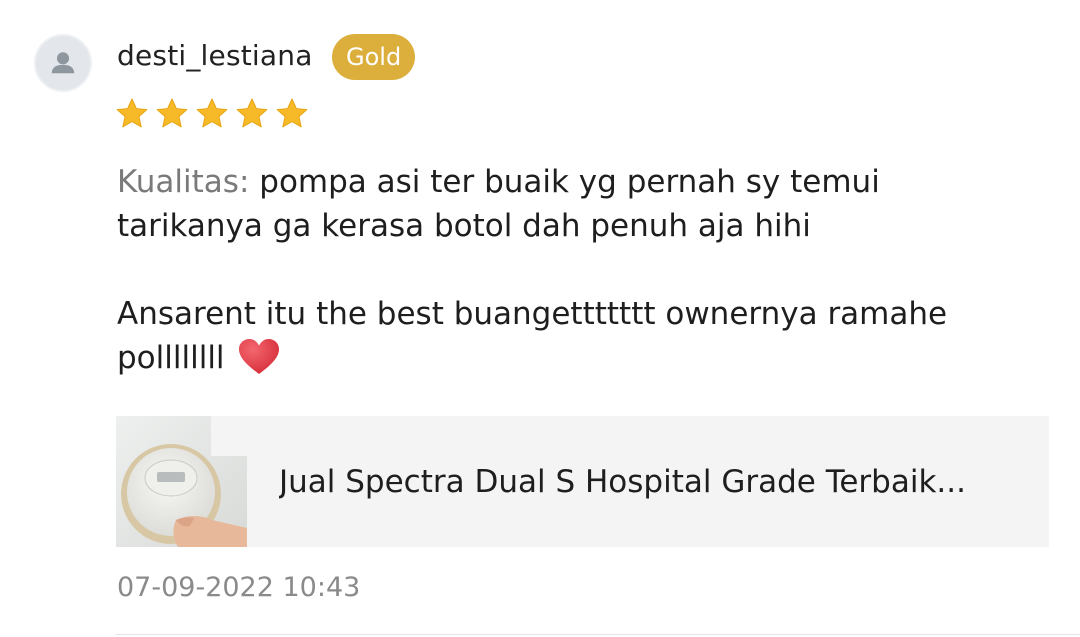 The image size is (1080, 637). I want to click on membership-badge: Gold, so click(374, 57).